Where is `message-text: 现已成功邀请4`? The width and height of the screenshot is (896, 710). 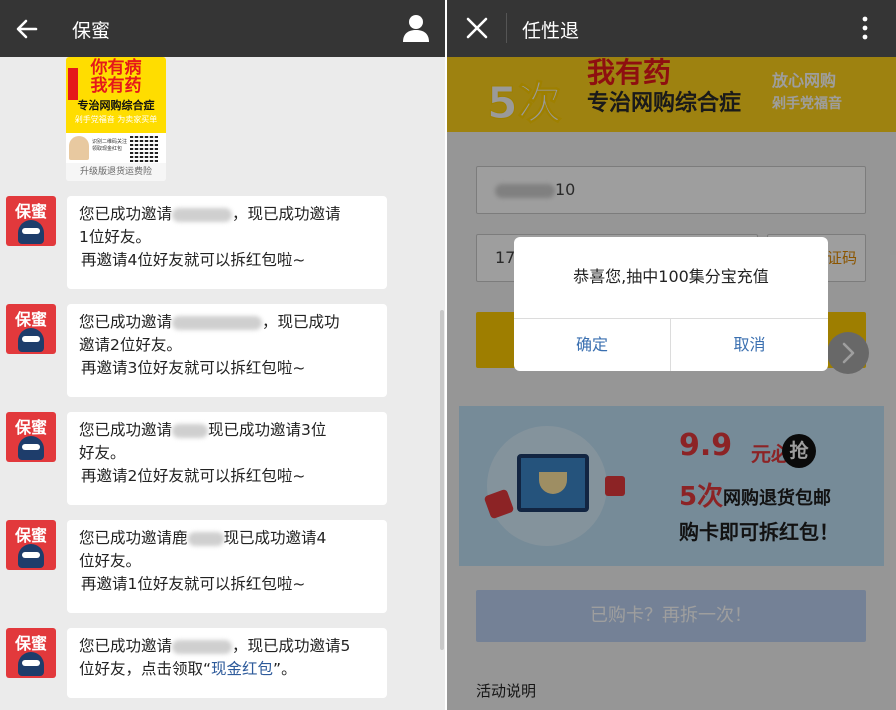 message-text: 现已成功邀请4 is located at coordinates (275, 538).